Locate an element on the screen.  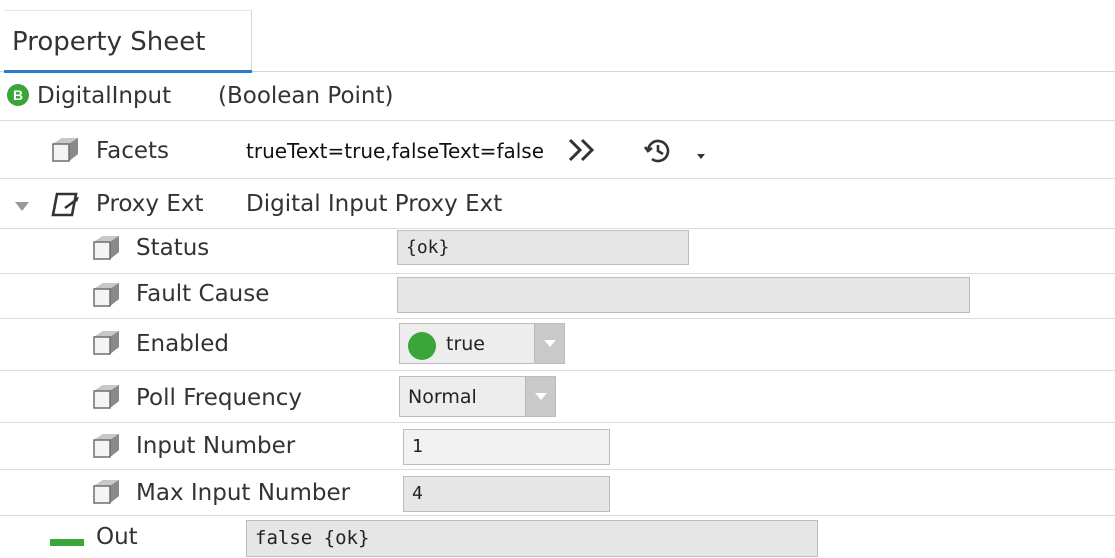
enabled-select: true is located at coordinates (482, 343).